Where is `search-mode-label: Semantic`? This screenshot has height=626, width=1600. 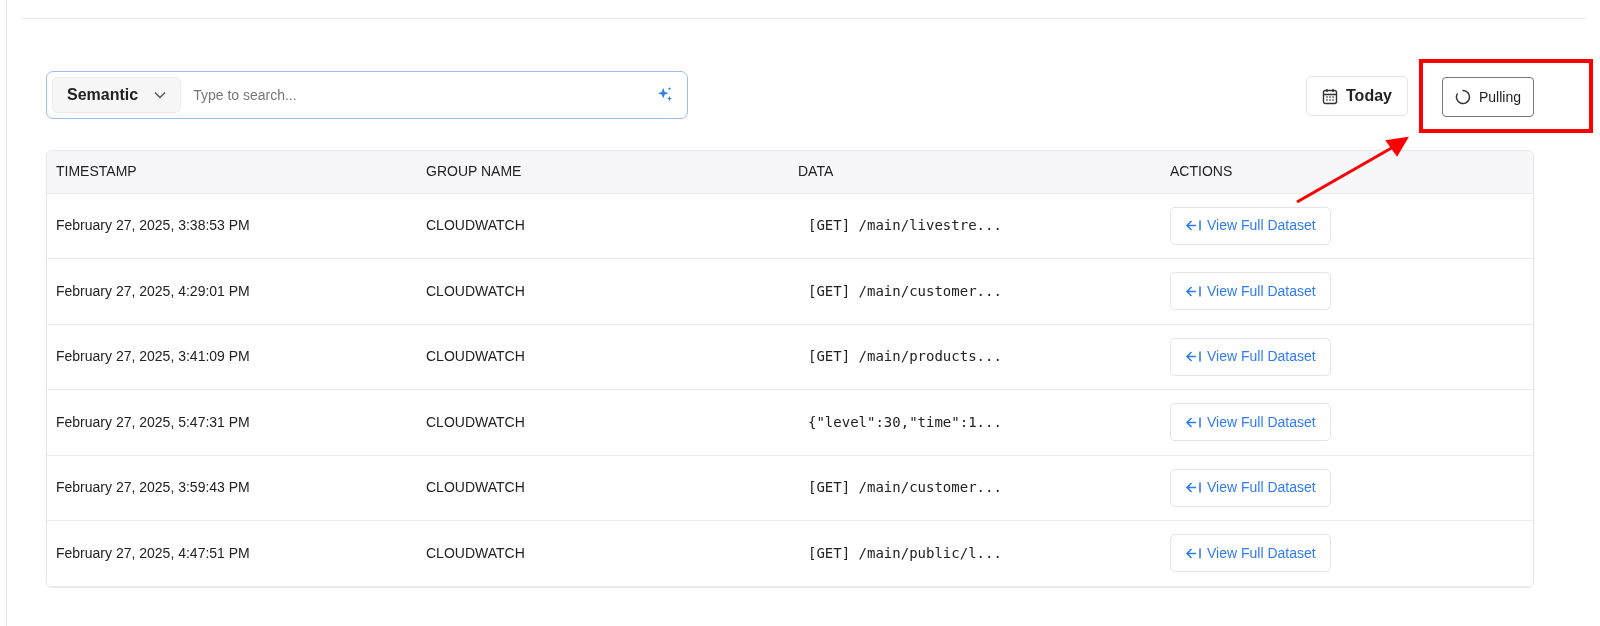 search-mode-label: Semantic is located at coordinates (103, 95).